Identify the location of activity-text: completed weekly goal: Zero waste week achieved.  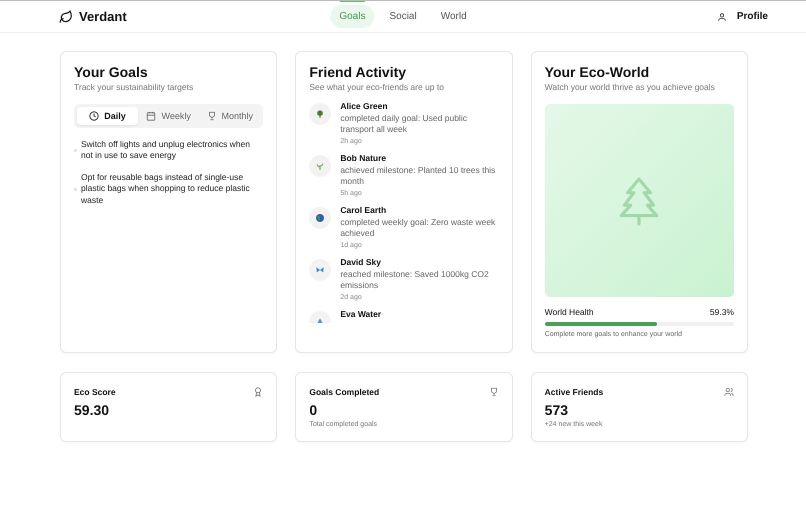
(418, 228).